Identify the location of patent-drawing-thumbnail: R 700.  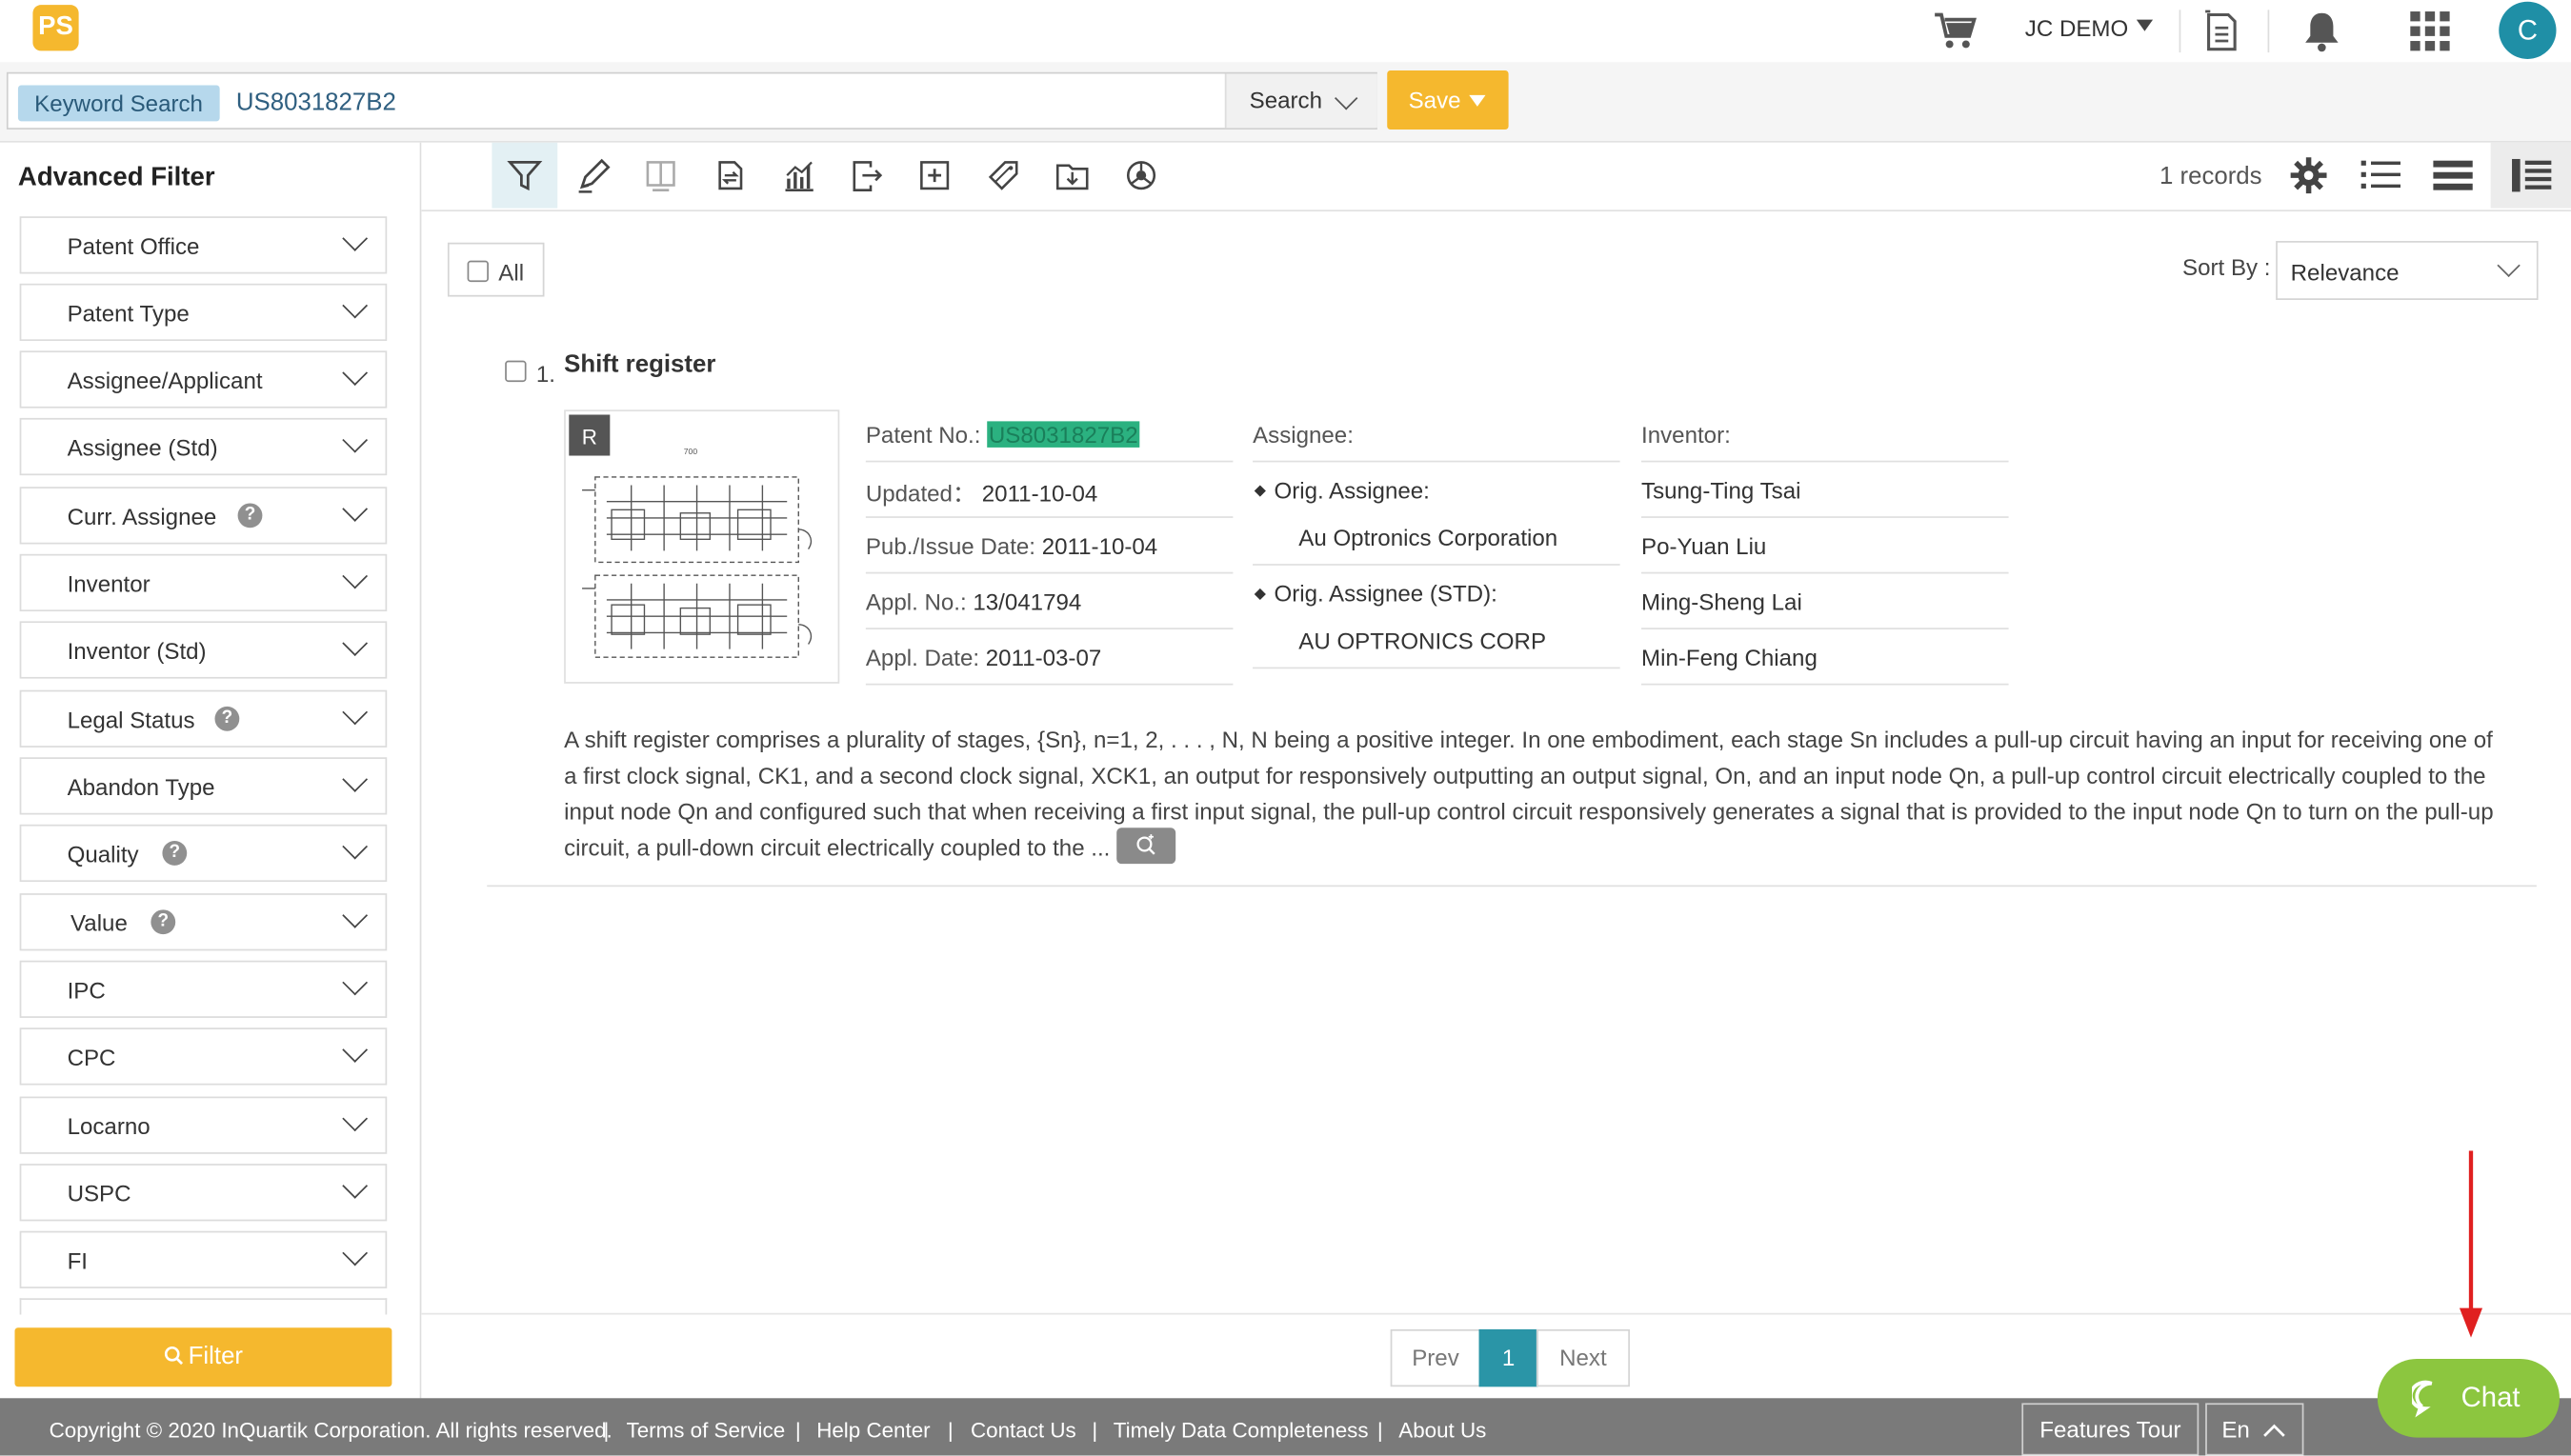
(702, 546).